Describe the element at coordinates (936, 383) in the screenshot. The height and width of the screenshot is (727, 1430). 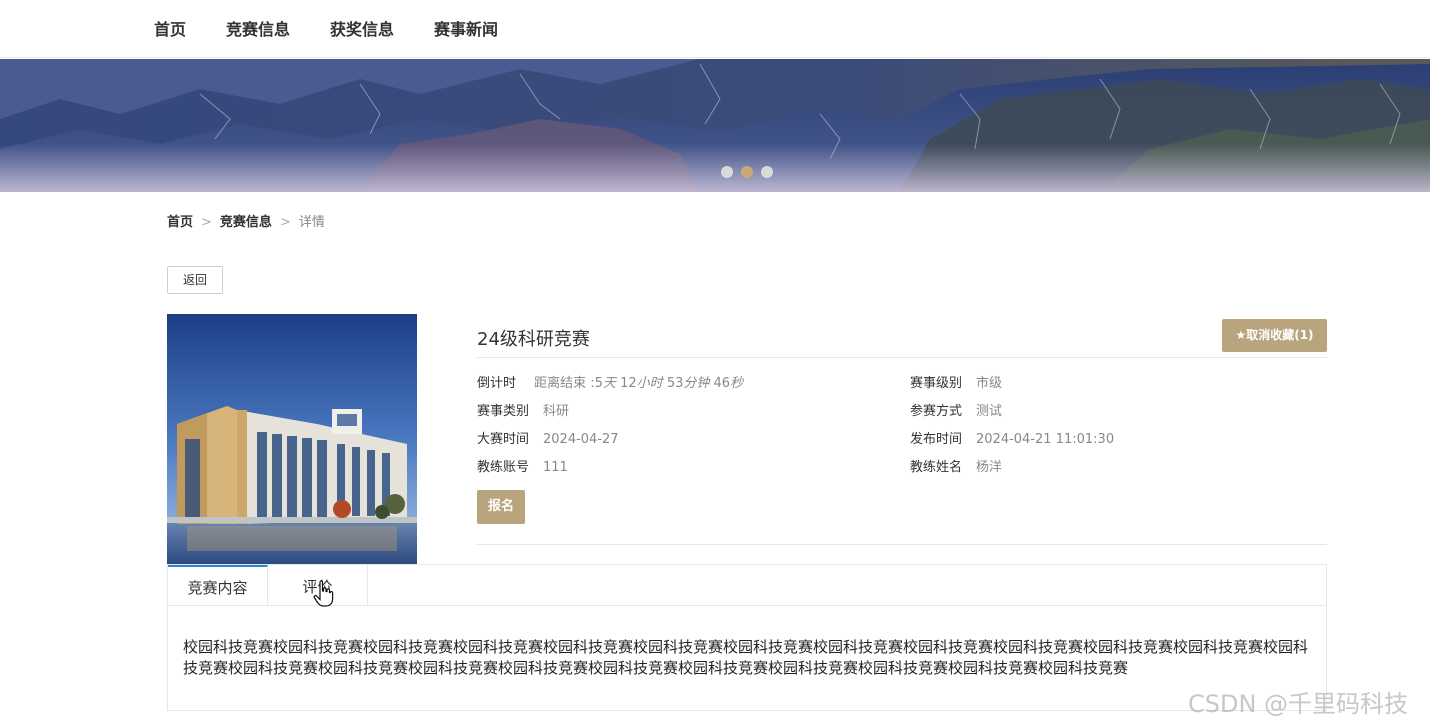
I see `level-label: 赛事级别` at that location.